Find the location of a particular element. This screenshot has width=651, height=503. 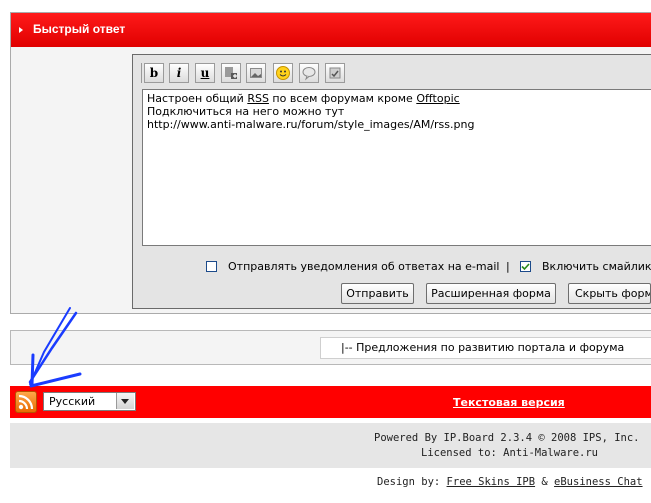

insert-link-button is located at coordinates (231, 73).